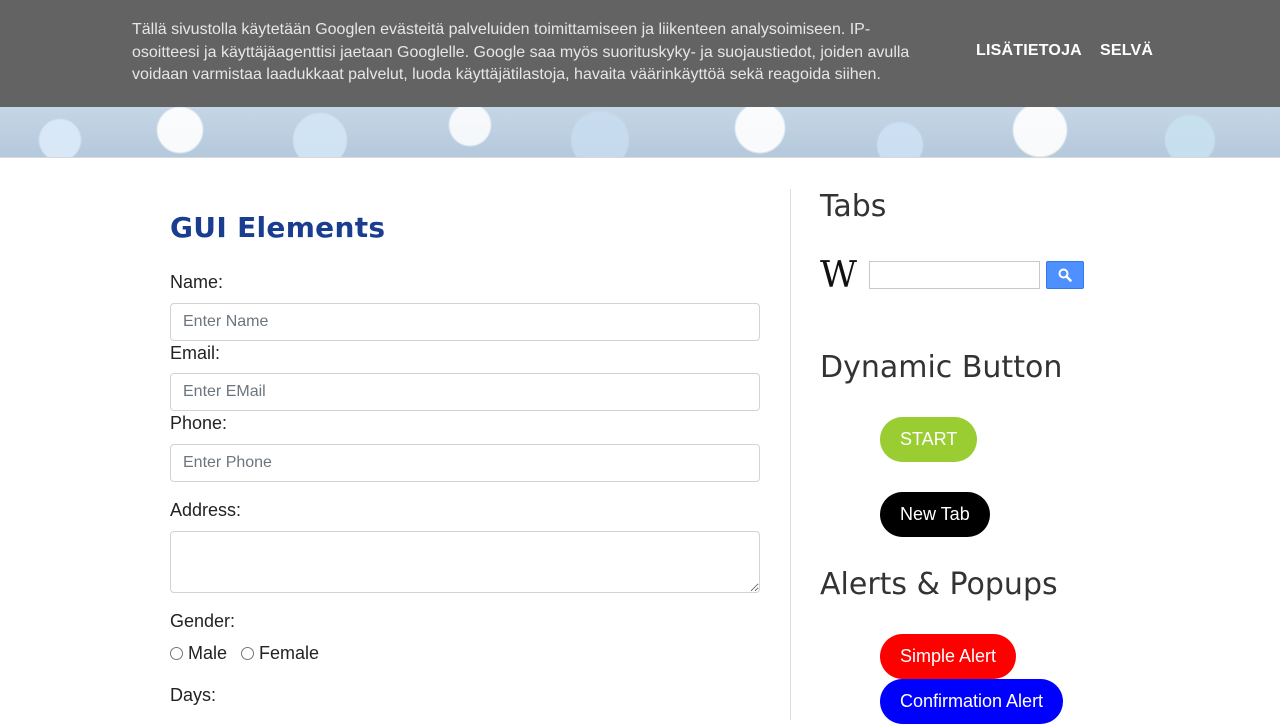  Describe the element at coordinates (208, 653) in the screenshot. I see `male-radio-label: Male` at that location.